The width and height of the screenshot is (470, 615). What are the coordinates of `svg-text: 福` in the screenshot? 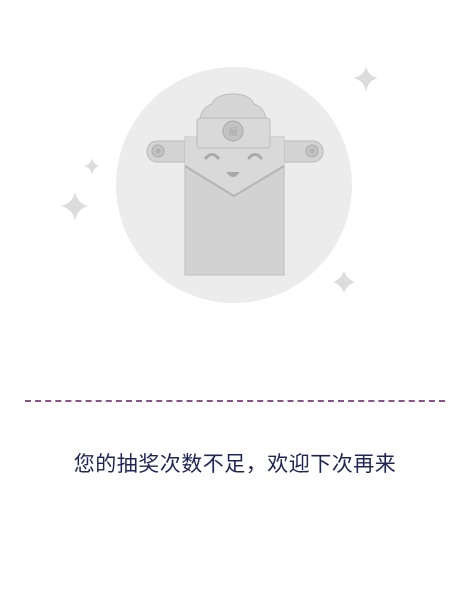 It's located at (232, 132).